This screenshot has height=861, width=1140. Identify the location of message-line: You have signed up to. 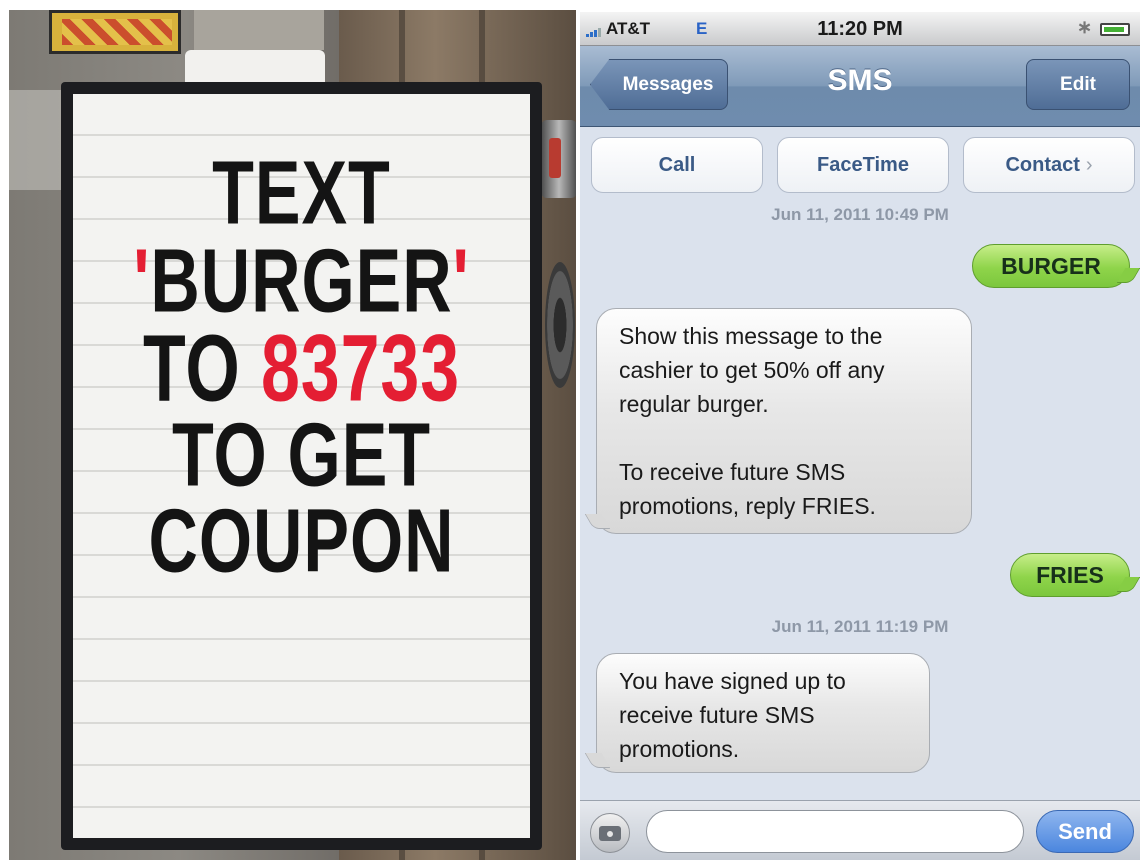
(732, 681).